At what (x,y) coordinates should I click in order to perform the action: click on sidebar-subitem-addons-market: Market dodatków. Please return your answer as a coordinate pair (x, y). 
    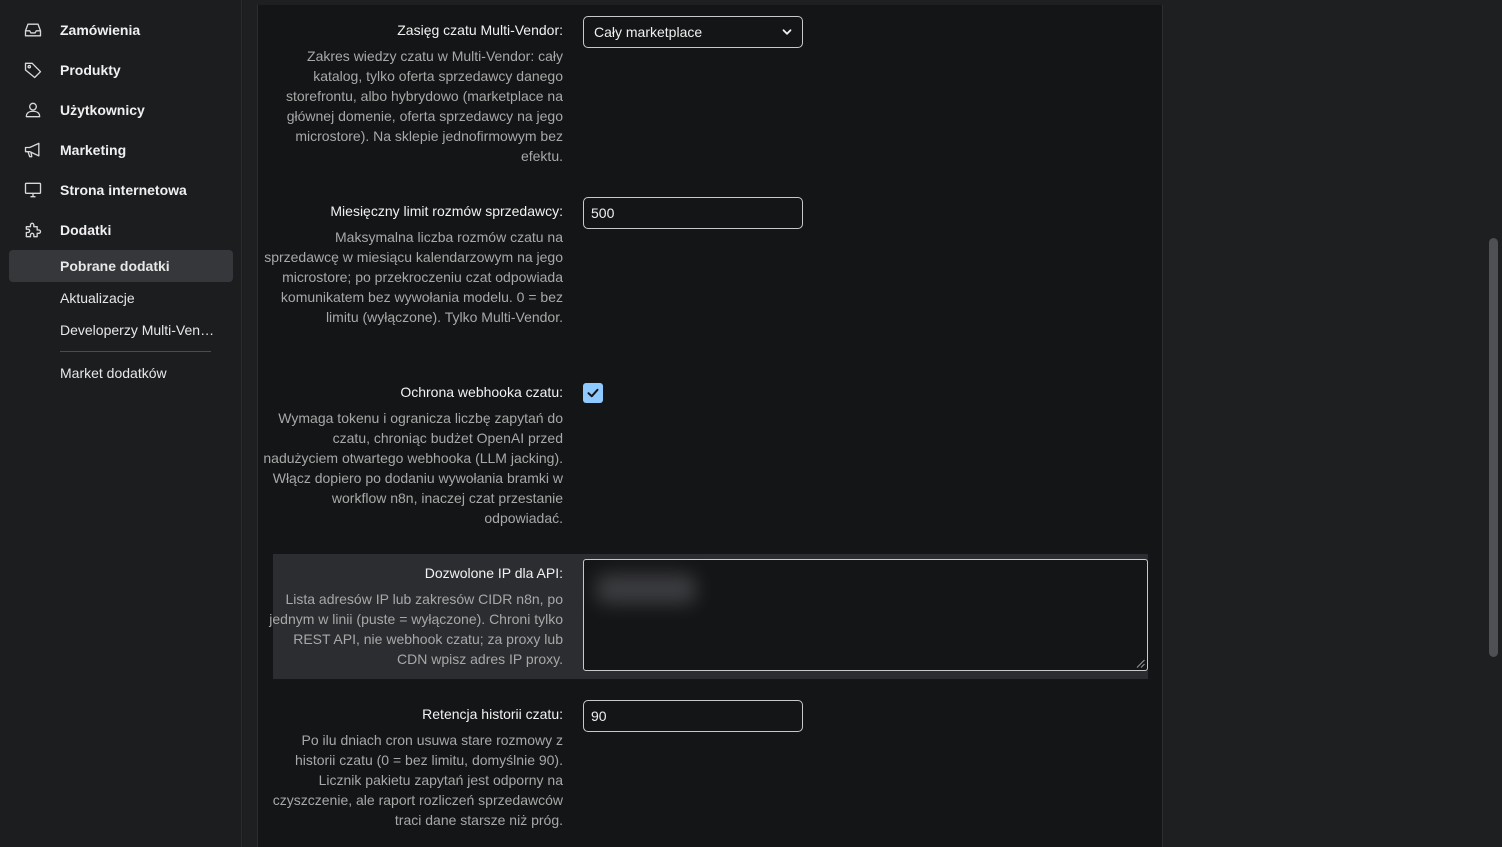
    Looking at the image, I should click on (121, 373).